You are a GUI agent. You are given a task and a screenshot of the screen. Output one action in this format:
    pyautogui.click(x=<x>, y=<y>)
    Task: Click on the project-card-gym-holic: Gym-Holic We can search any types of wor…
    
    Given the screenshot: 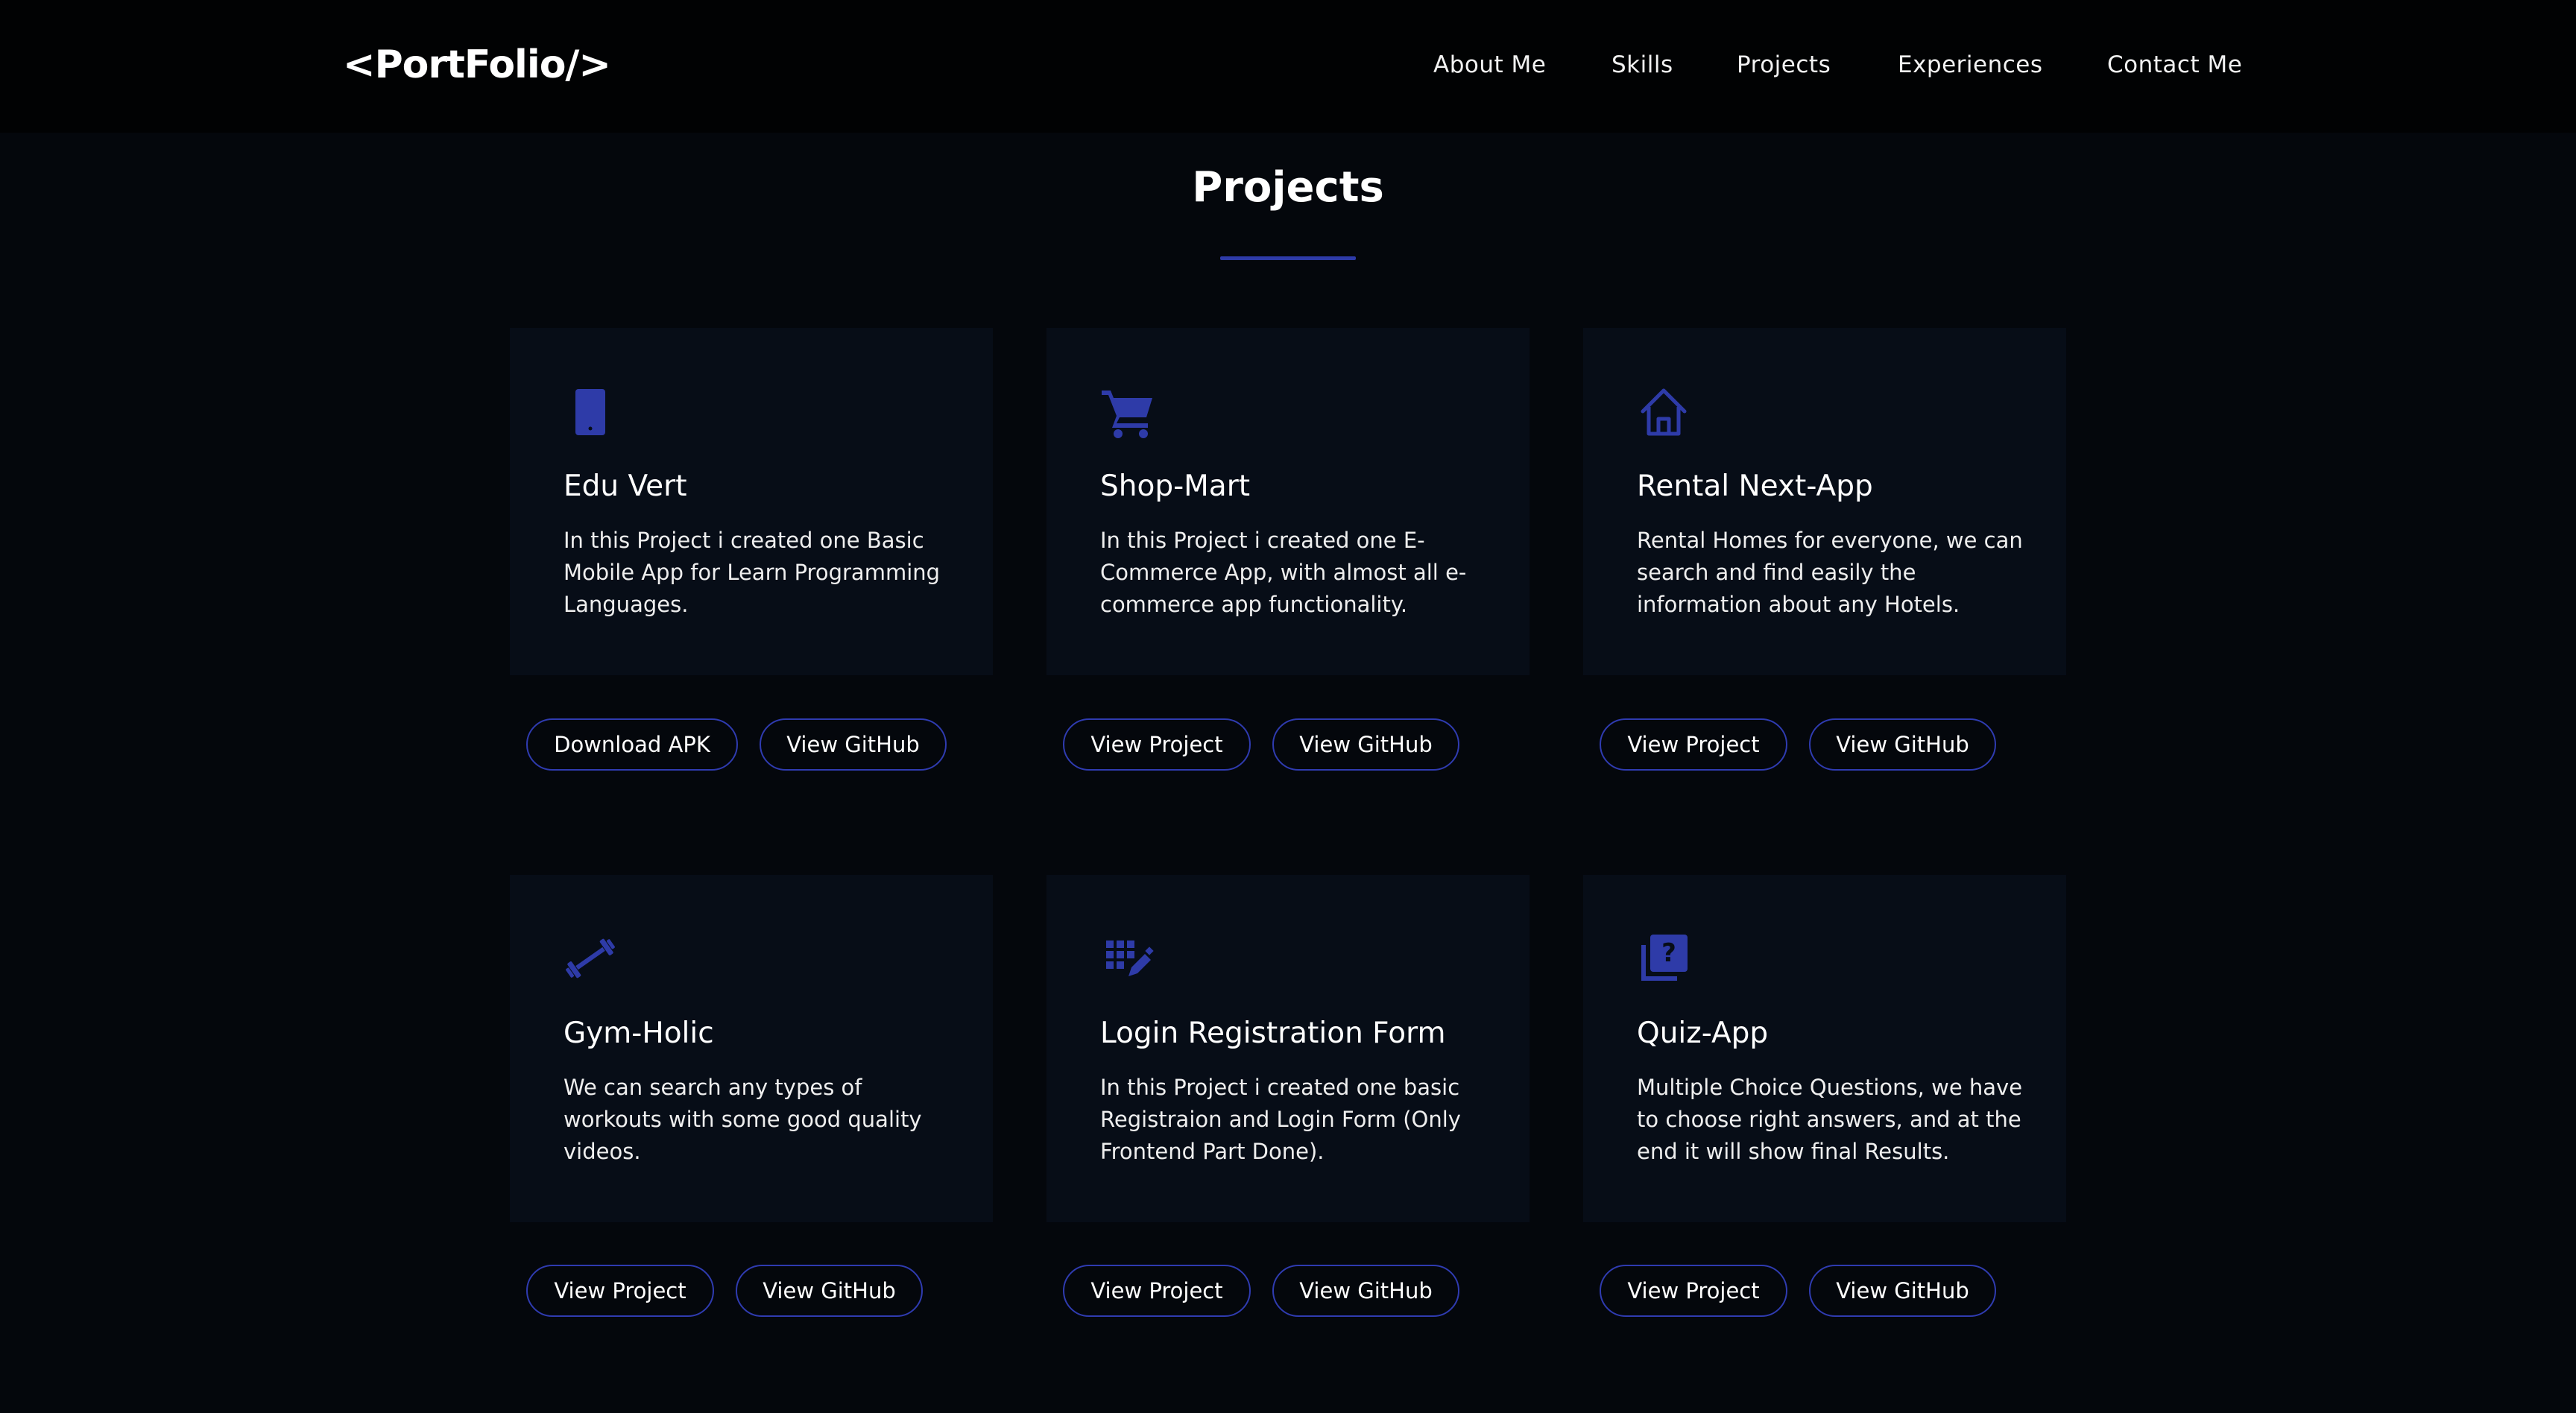 What is the action you would take?
    pyautogui.click(x=752, y=1048)
    